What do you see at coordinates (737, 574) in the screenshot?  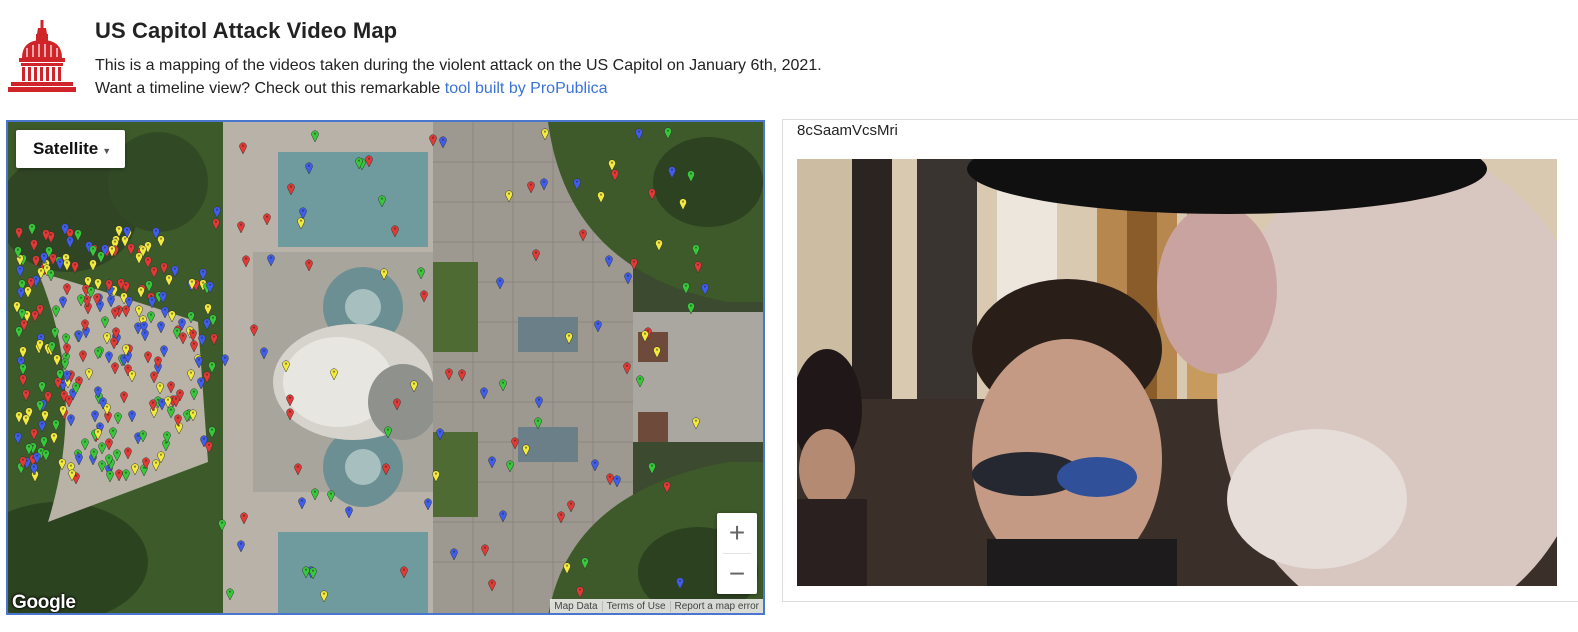 I see `zoom-out-button: −` at bounding box center [737, 574].